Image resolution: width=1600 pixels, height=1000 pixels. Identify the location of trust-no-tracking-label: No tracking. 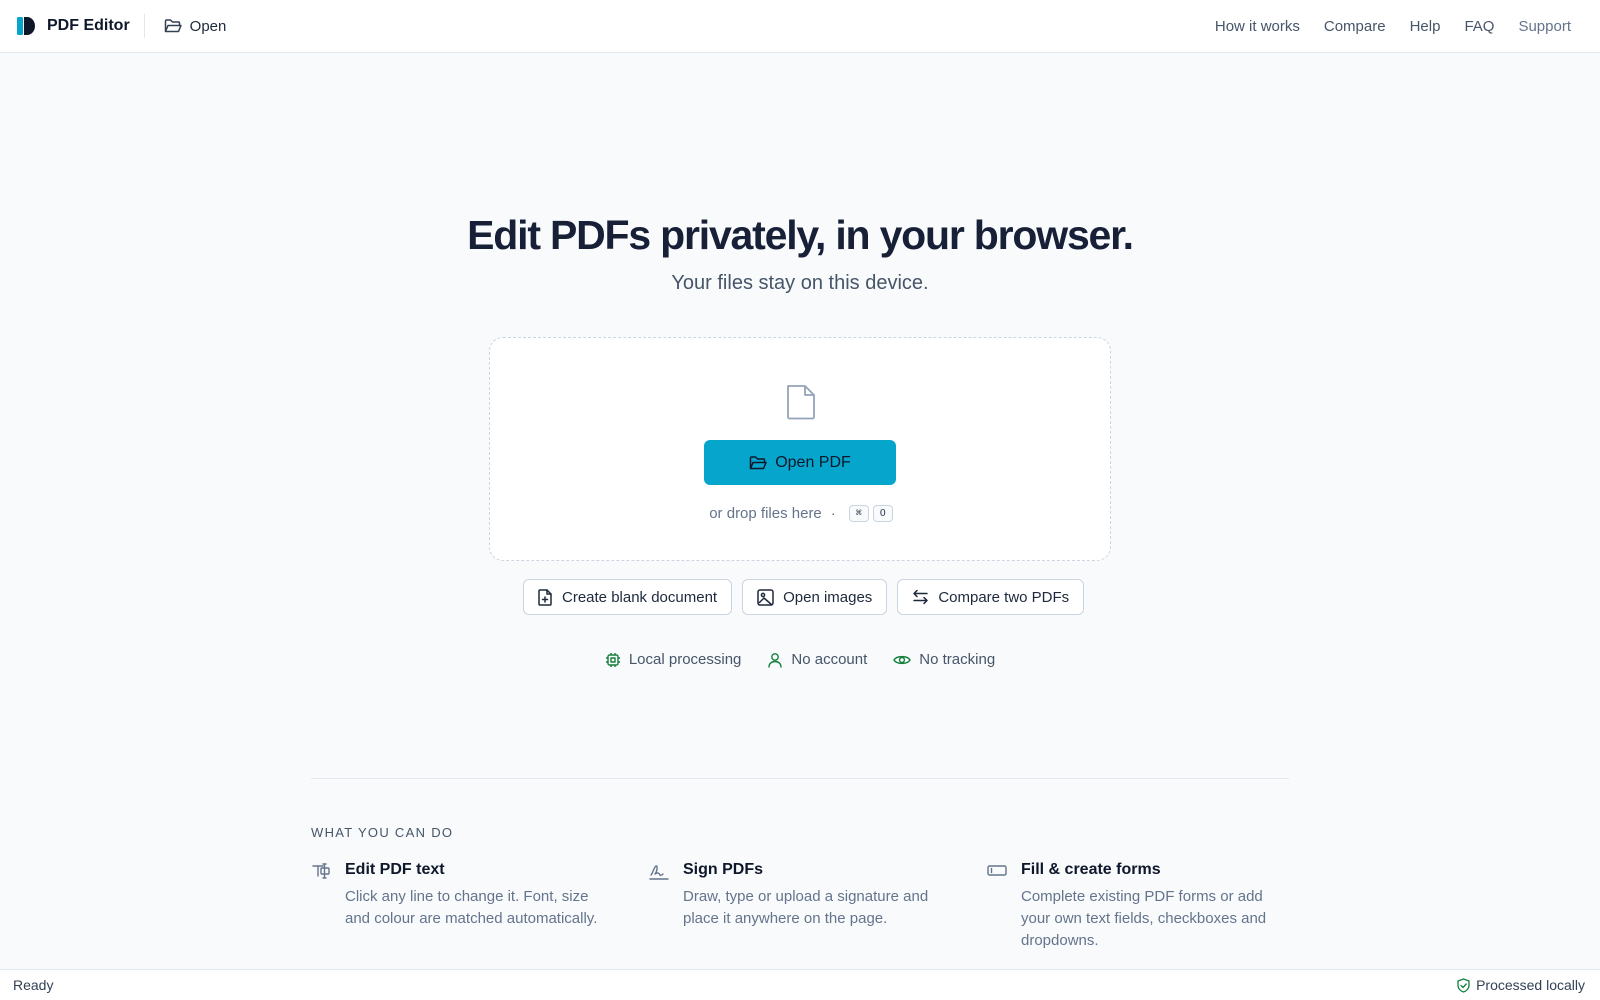
(957, 659).